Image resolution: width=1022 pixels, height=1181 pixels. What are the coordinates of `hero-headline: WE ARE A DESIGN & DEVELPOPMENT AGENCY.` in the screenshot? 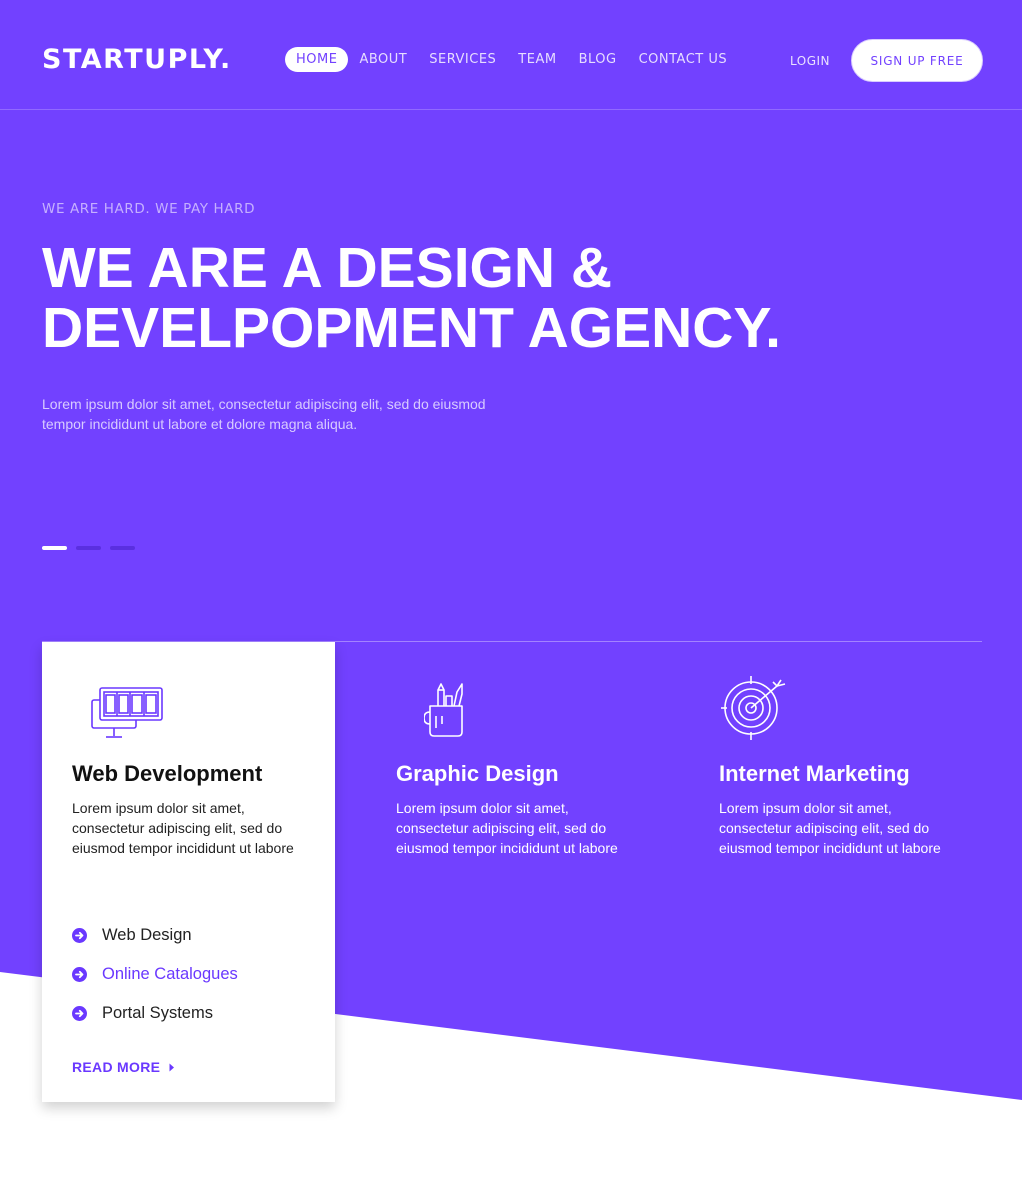 It's located at (492, 298).